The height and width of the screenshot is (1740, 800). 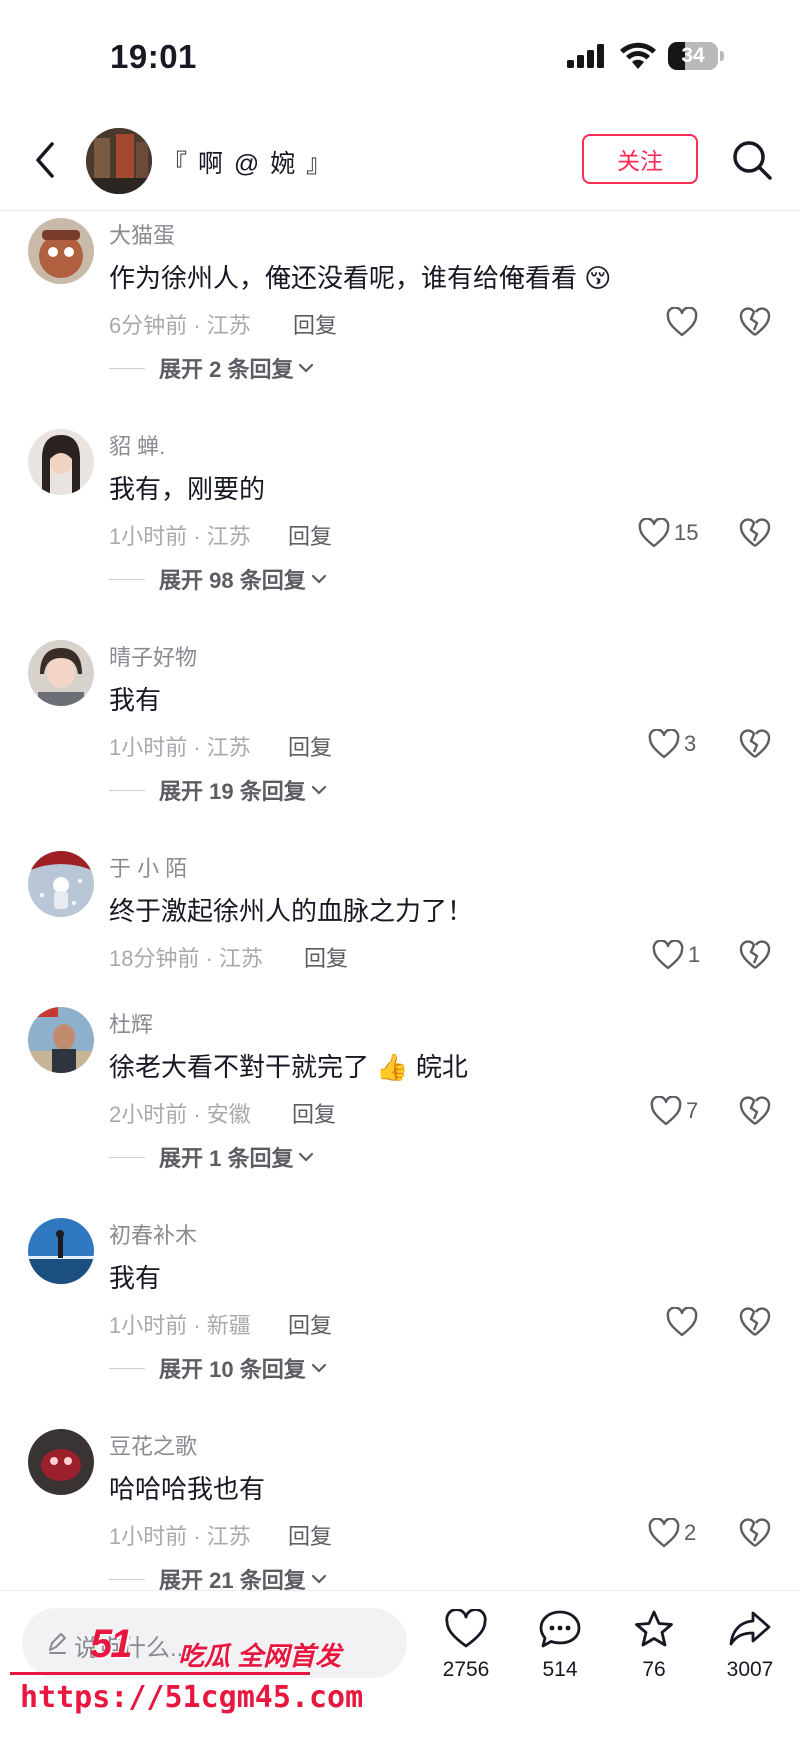 What do you see at coordinates (260, 1656) in the screenshot?
I see `watermark-slogan: 吃瓜 全网首发` at bounding box center [260, 1656].